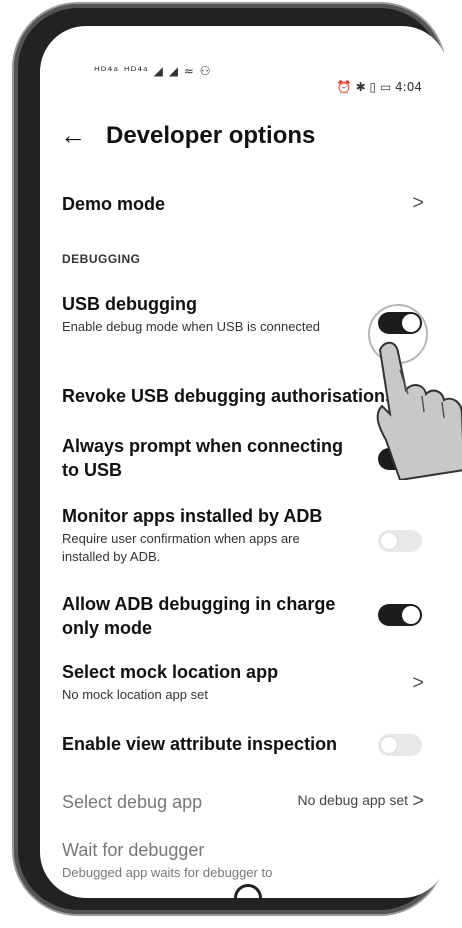 The width and height of the screenshot is (462, 928). What do you see at coordinates (379, 87) in the screenshot?
I see `status-right: ⏰ ✱ ▯ ▭ 4:04` at bounding box center [379, 87].